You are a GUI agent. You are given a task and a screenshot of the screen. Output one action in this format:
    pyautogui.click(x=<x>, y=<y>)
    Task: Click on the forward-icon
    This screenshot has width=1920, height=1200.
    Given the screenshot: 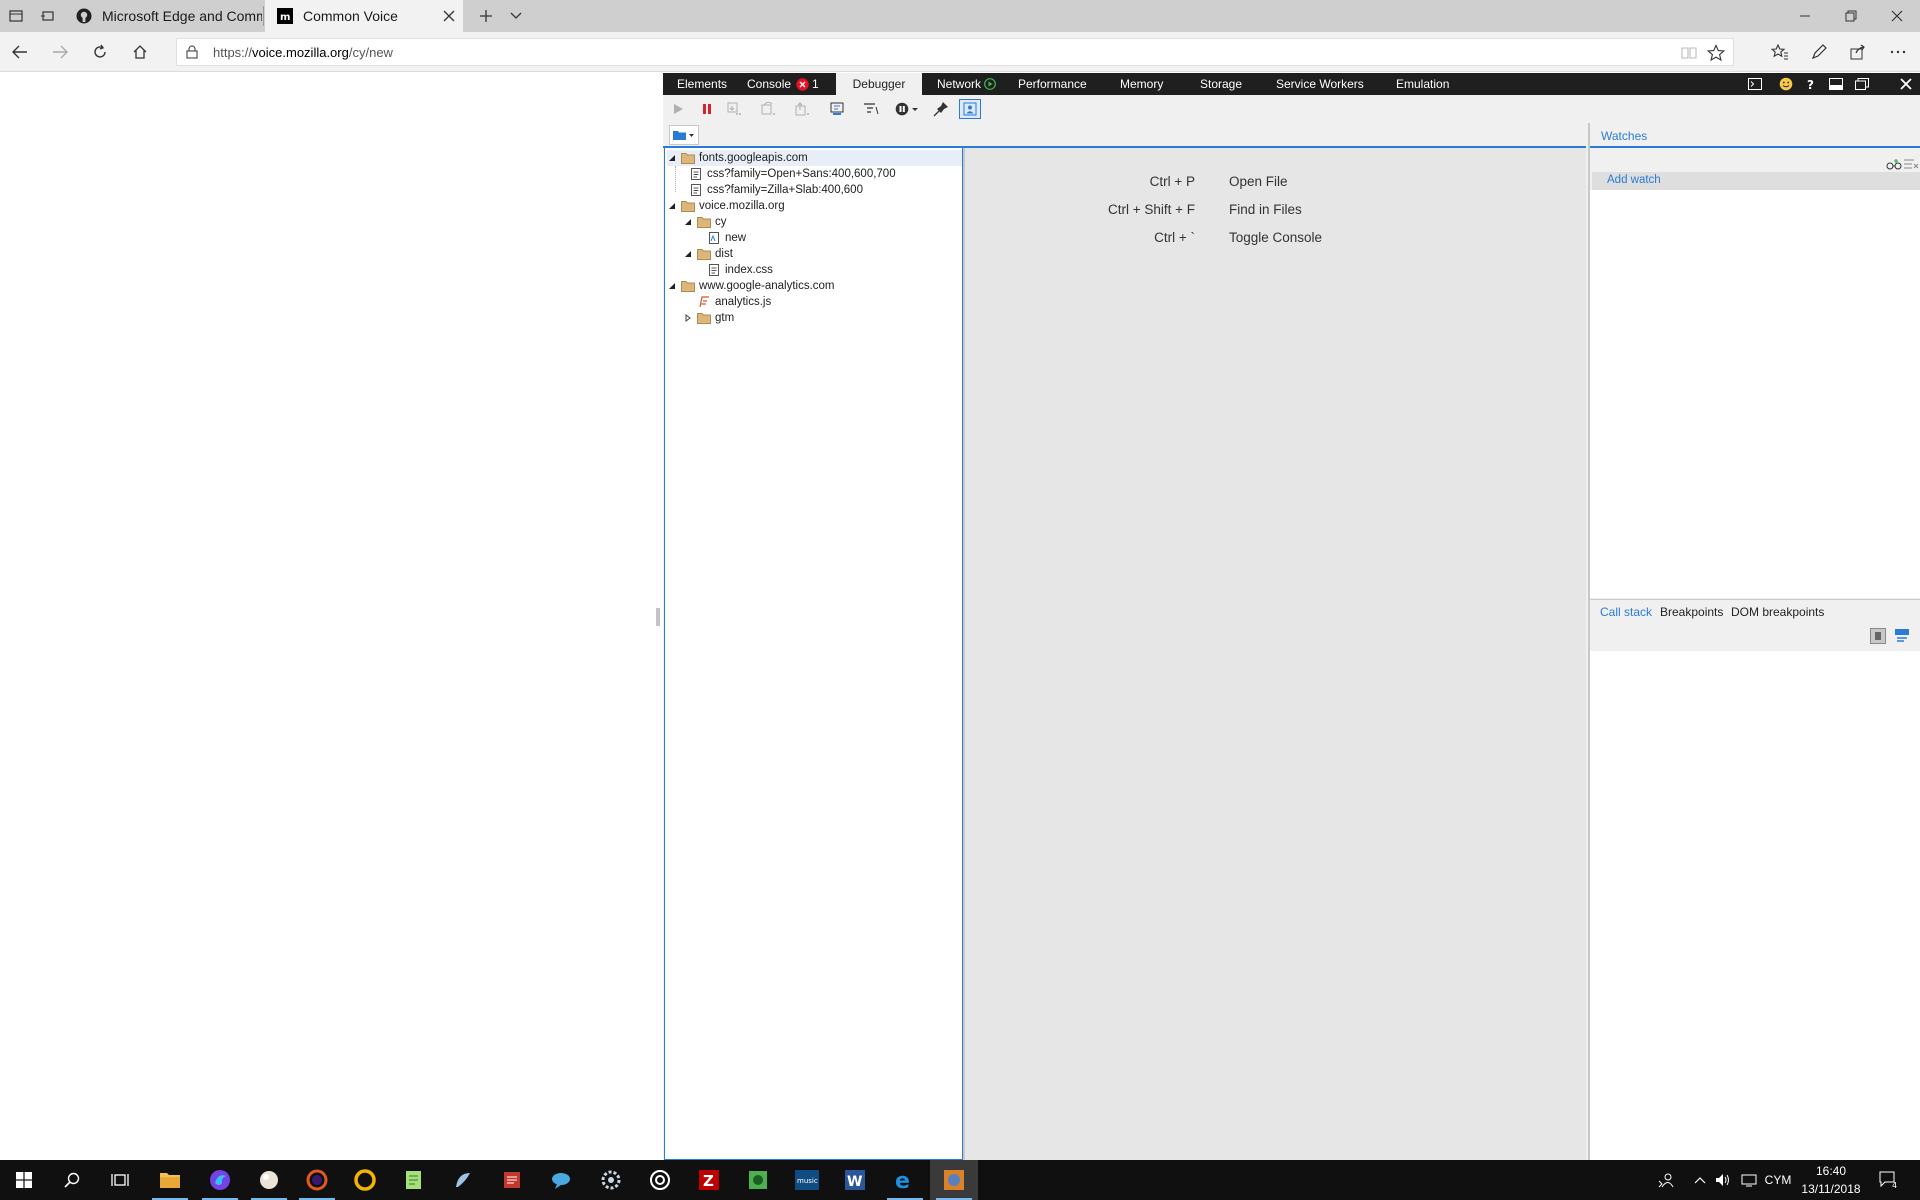 What is the action you would take?
    pyautogui.click(x=60, y=52)
    